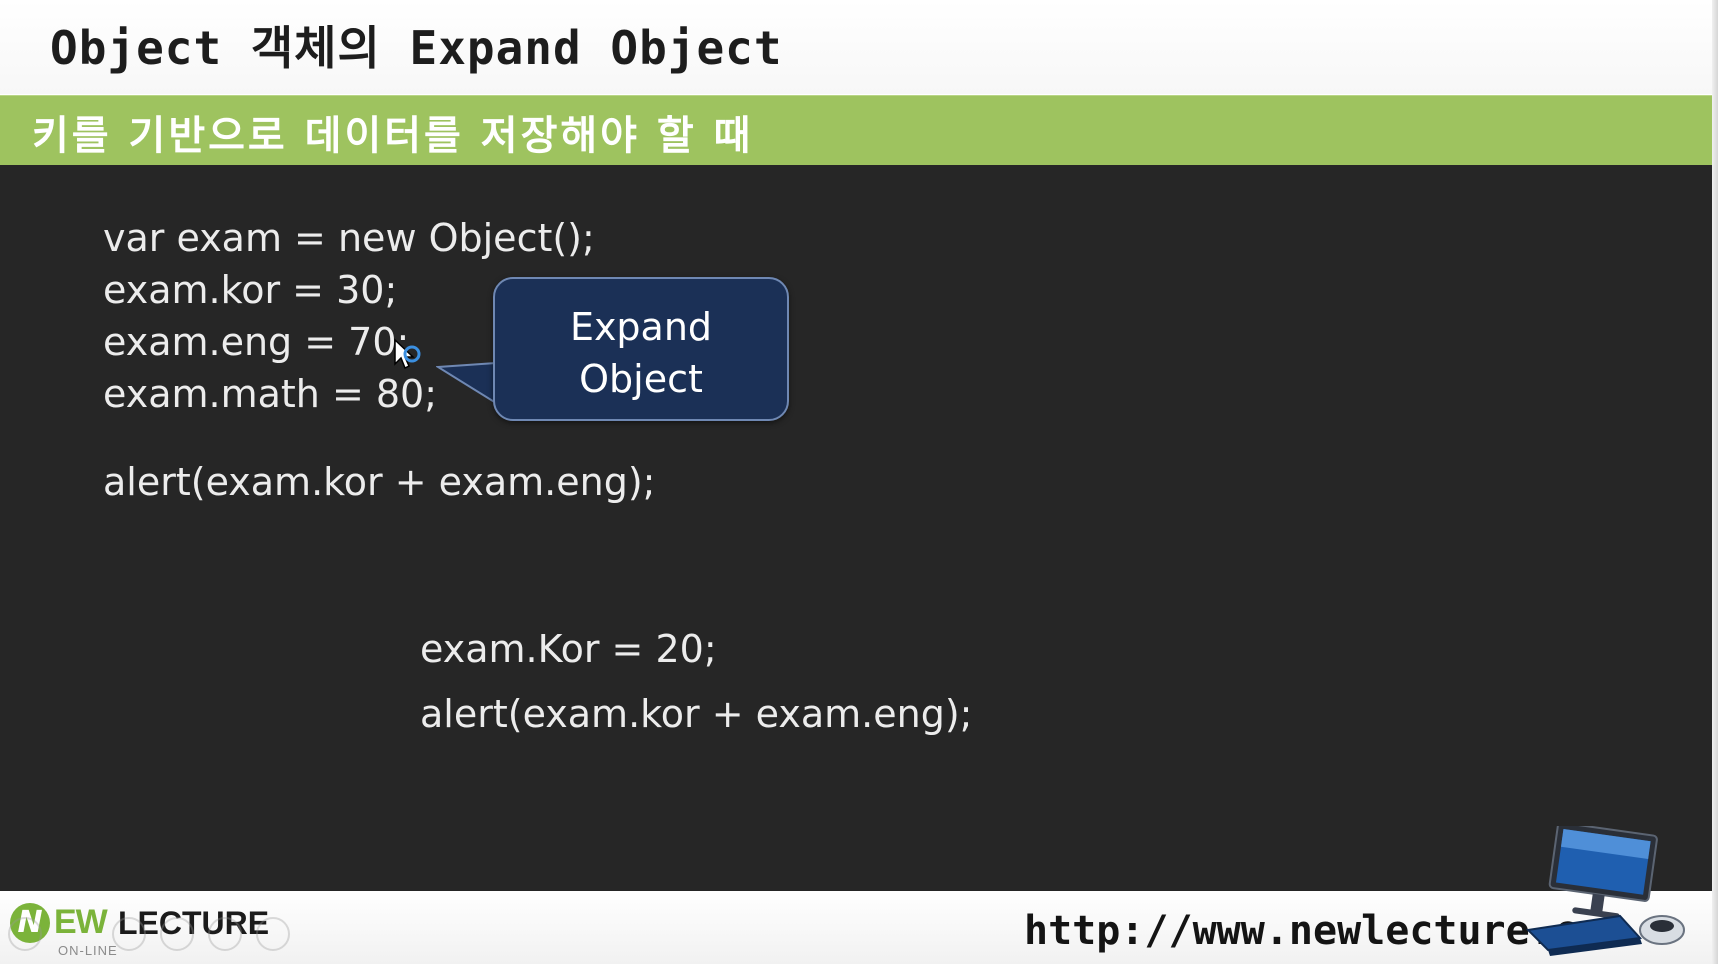 This screenshot has width=1718, height=964. Describe the element at coordinates (568, 649) in the screenshot. I see `code-line: exam.Kor = 20;` at that location.